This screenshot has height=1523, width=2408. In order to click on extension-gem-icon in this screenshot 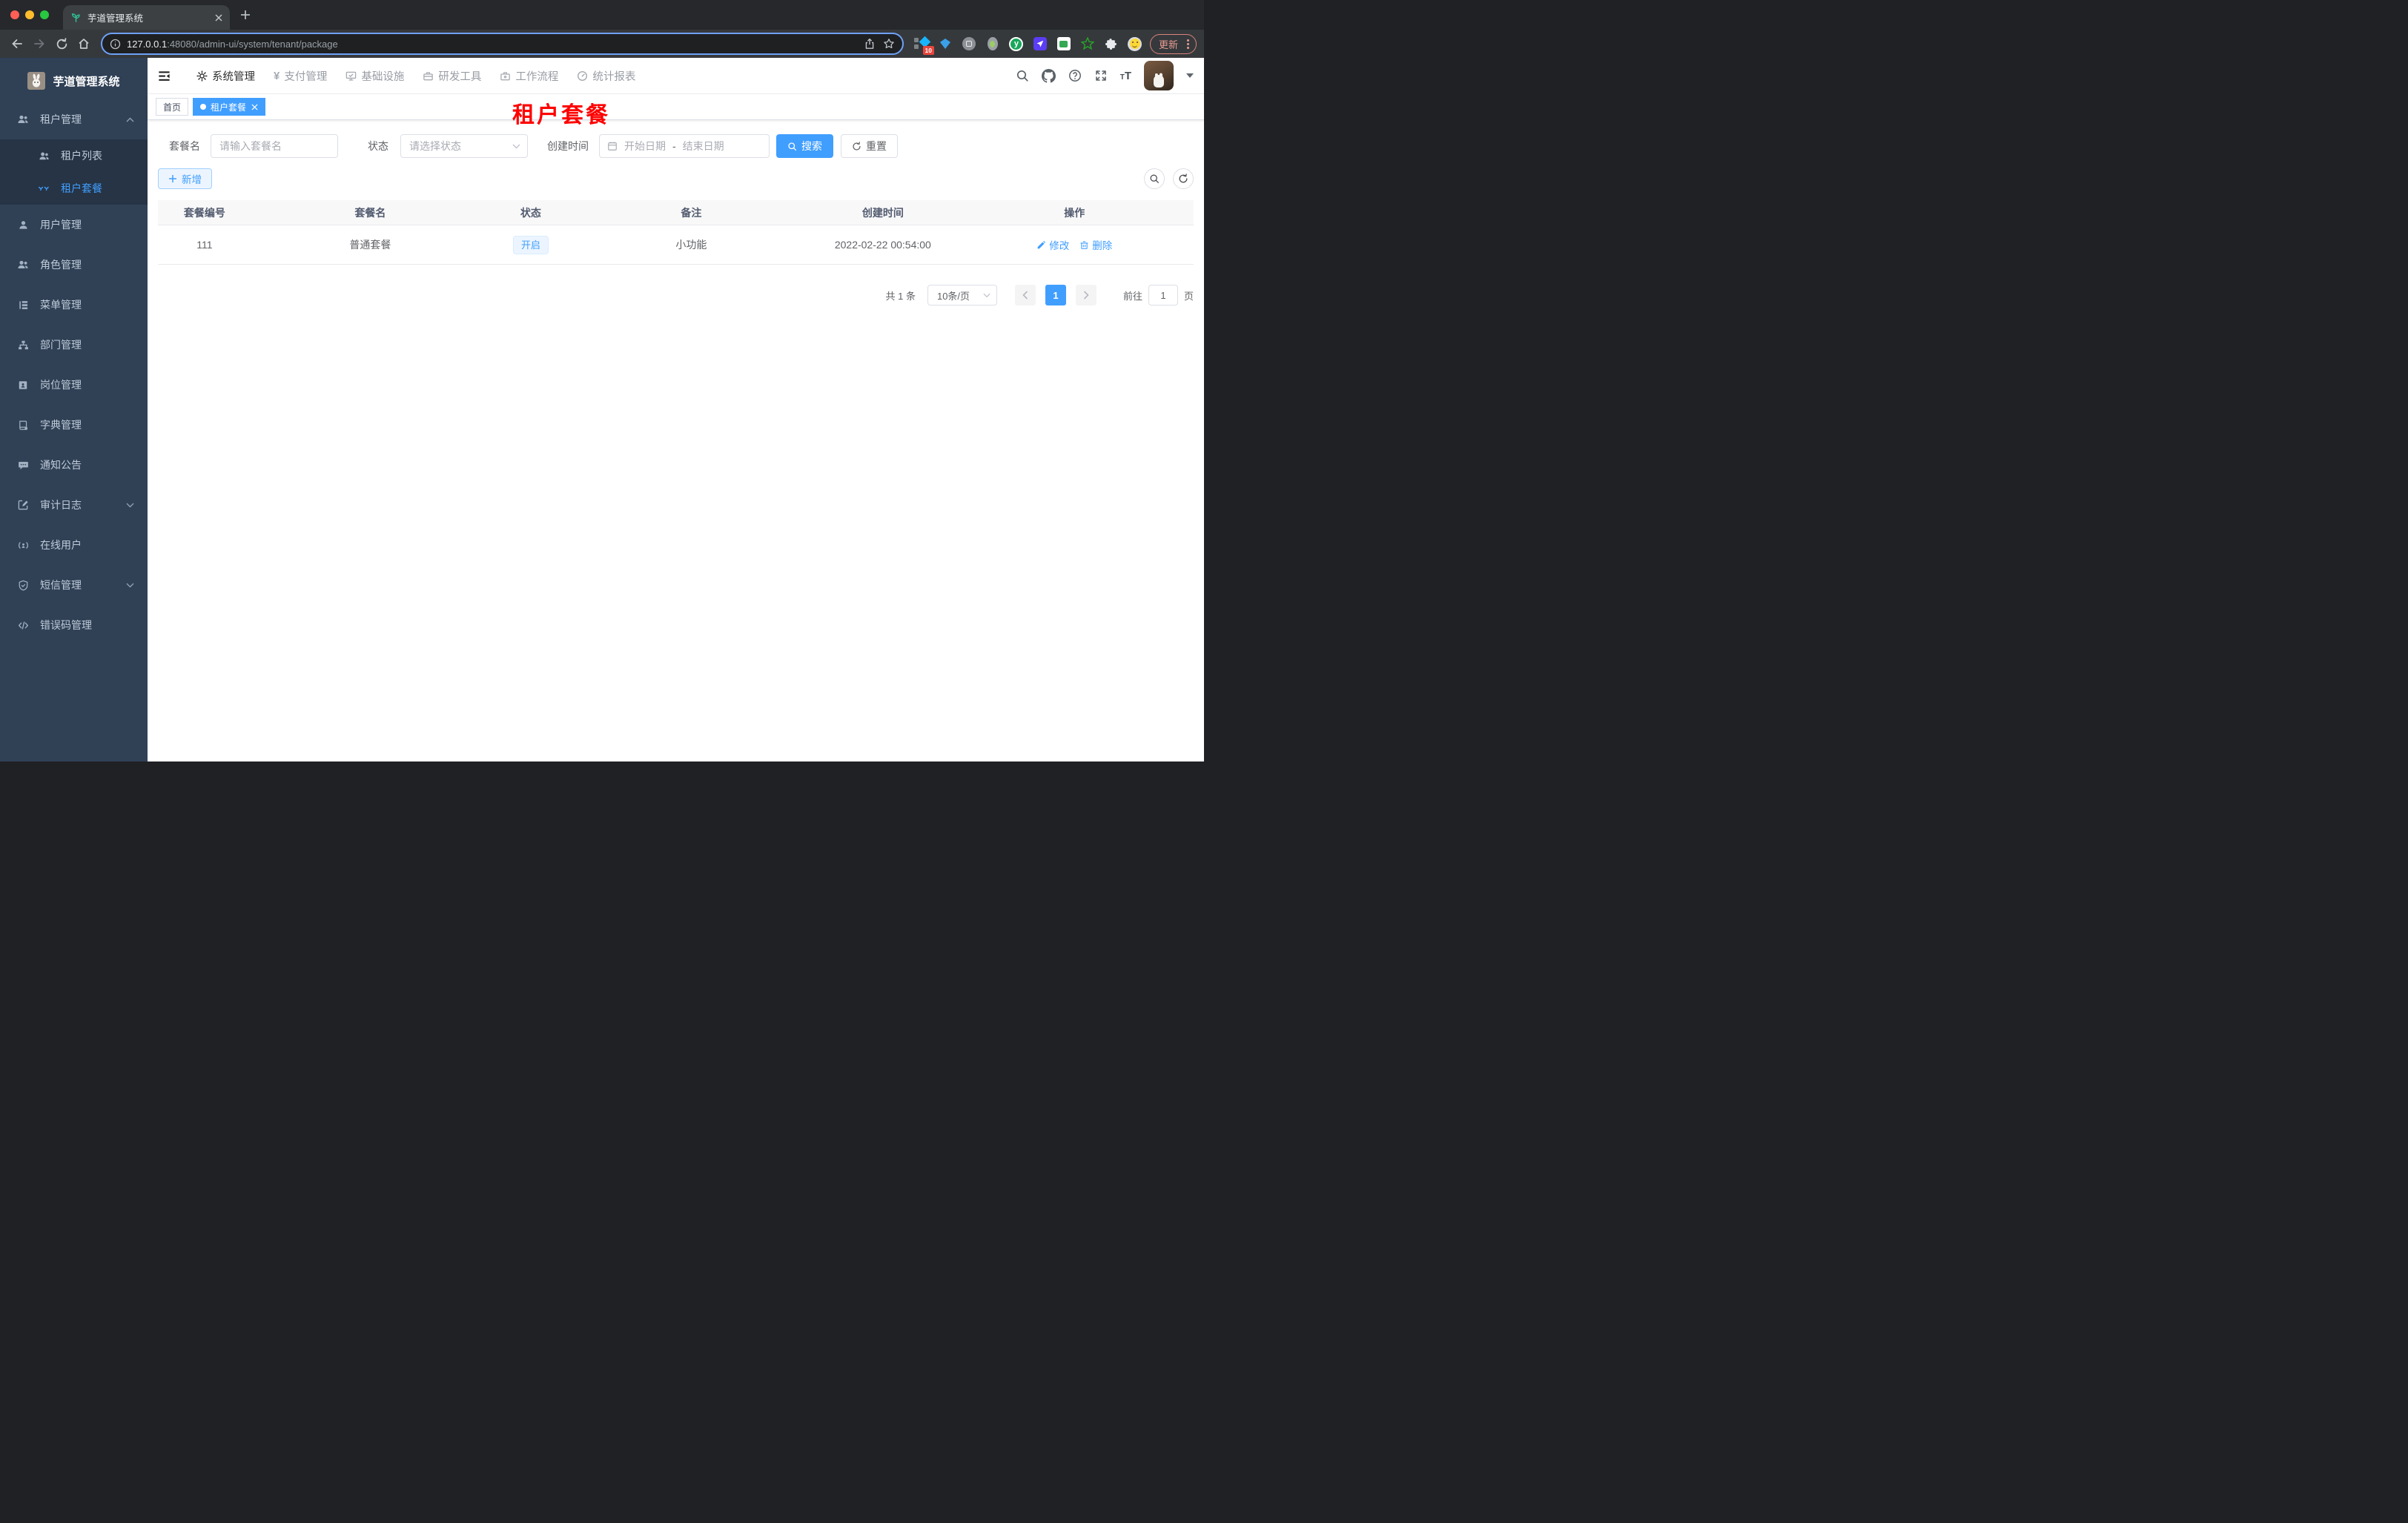, I will do `click(945, 44)`.